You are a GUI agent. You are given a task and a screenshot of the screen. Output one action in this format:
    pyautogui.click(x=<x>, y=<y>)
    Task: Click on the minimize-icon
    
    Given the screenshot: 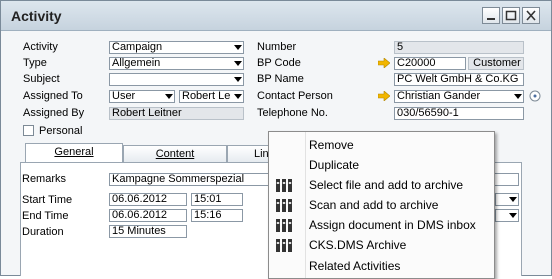 What is the action you would take?
    pyautogui.click(x=491, y=19)
    